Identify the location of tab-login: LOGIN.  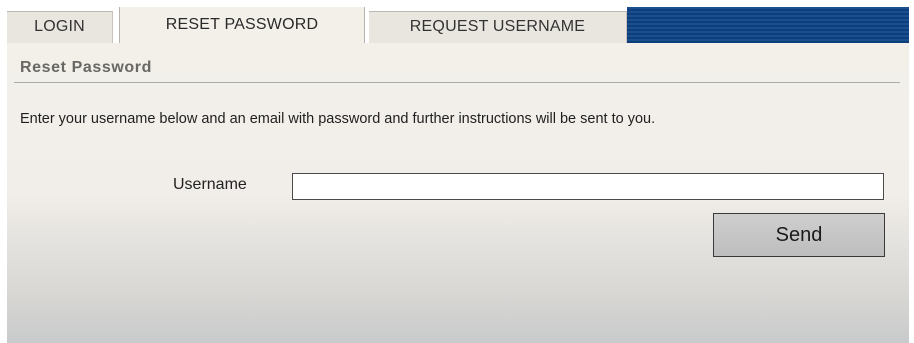
(60, 27).